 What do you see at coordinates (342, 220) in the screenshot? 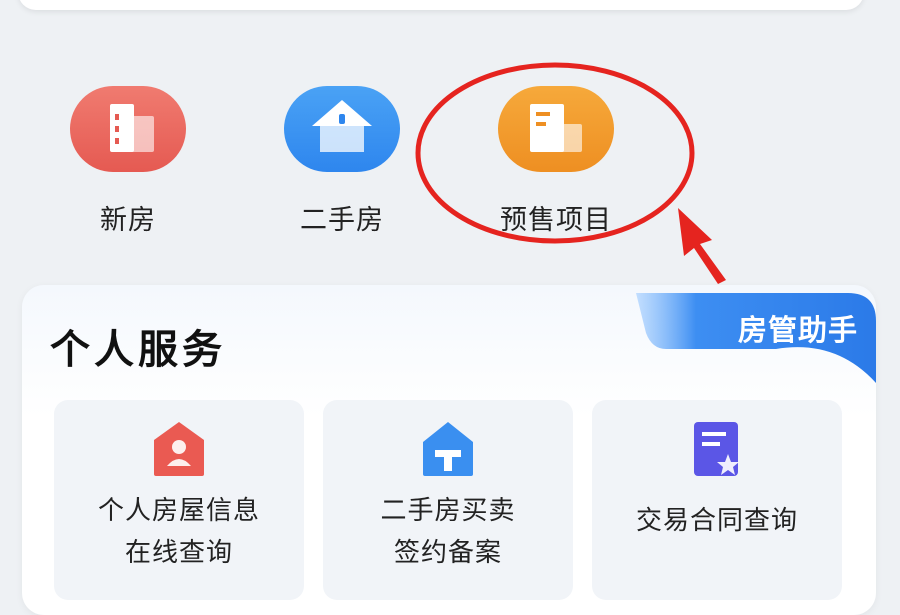
I see `quick-item-label: 二手房` at bounding box center [342, 220].